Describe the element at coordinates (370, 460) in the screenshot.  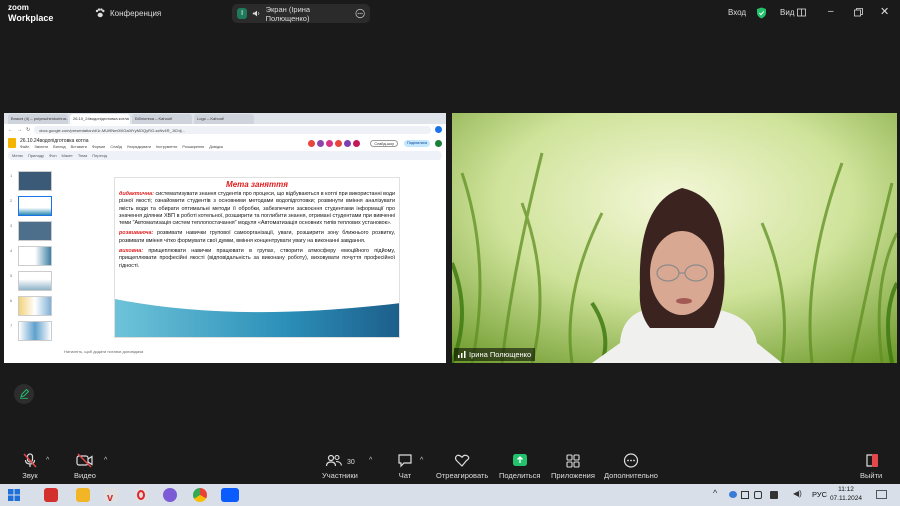
I see `participants-options-caret: ^` at that location.